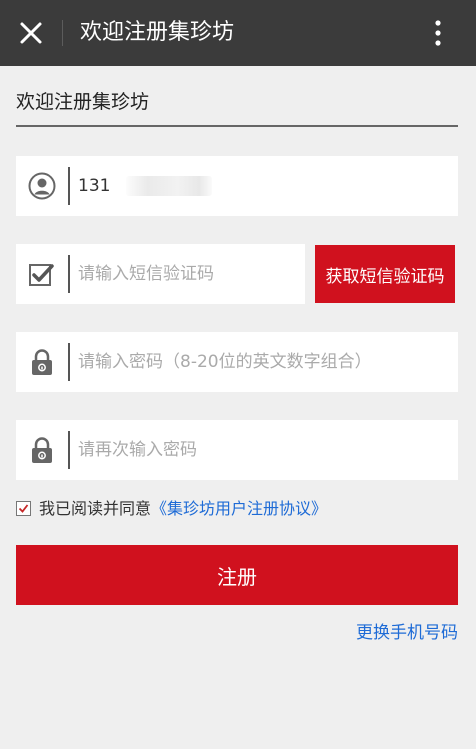 Image resolution: width=476 pixels, height=749 pixels. What do you see at coordinates (62, 33) in the screenshot?
I see `topbar-divider` at bounding box center [62, 33].